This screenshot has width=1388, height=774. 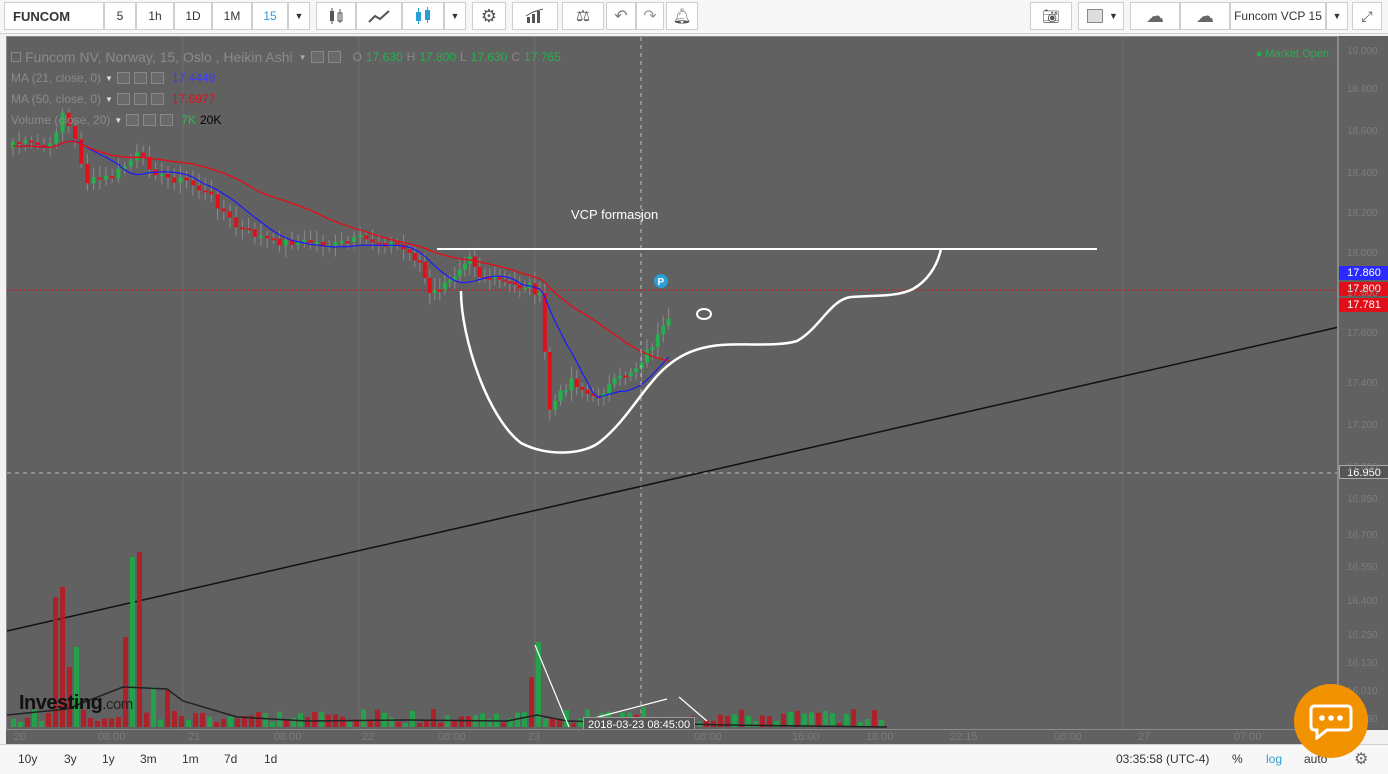 What do you see at coordinates (70, 759) in the screenshot?
I see `range-3y-button: 3y` at bounding box center [70, 759].